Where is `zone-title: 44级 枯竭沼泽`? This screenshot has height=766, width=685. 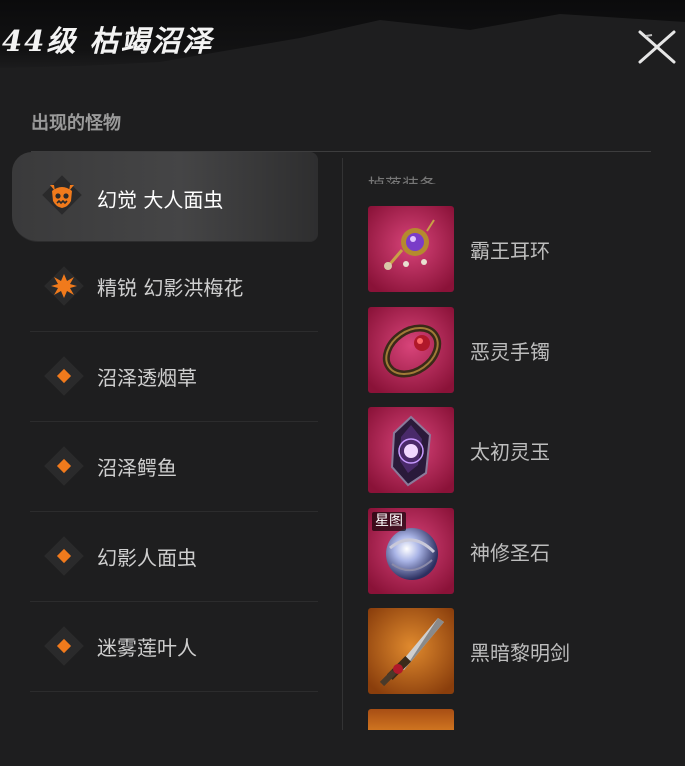 zone-title: 44级 枯竭沼泽 is located at coordinates (108, 41).